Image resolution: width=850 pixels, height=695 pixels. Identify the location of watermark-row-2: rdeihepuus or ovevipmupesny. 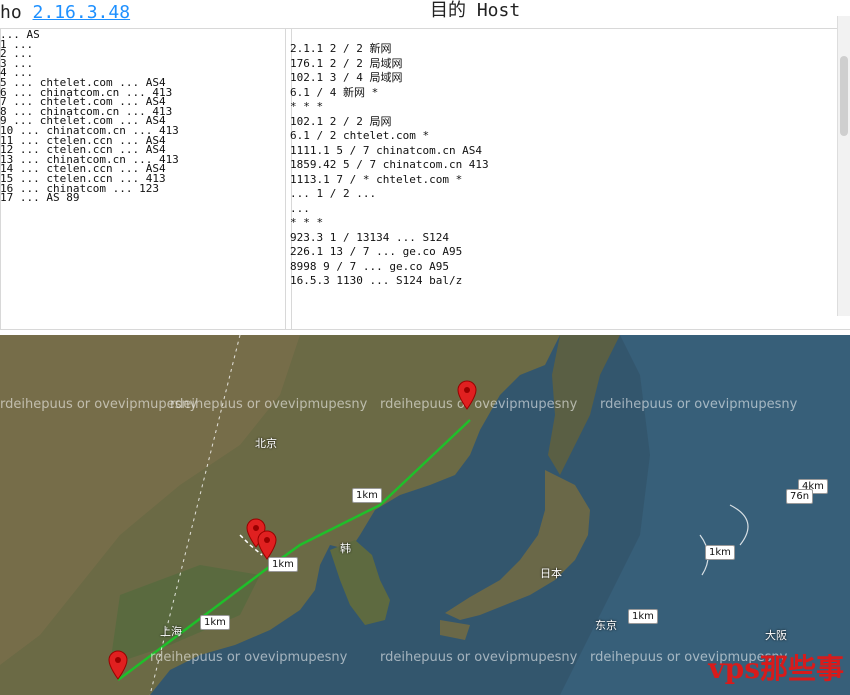
(269, 404).